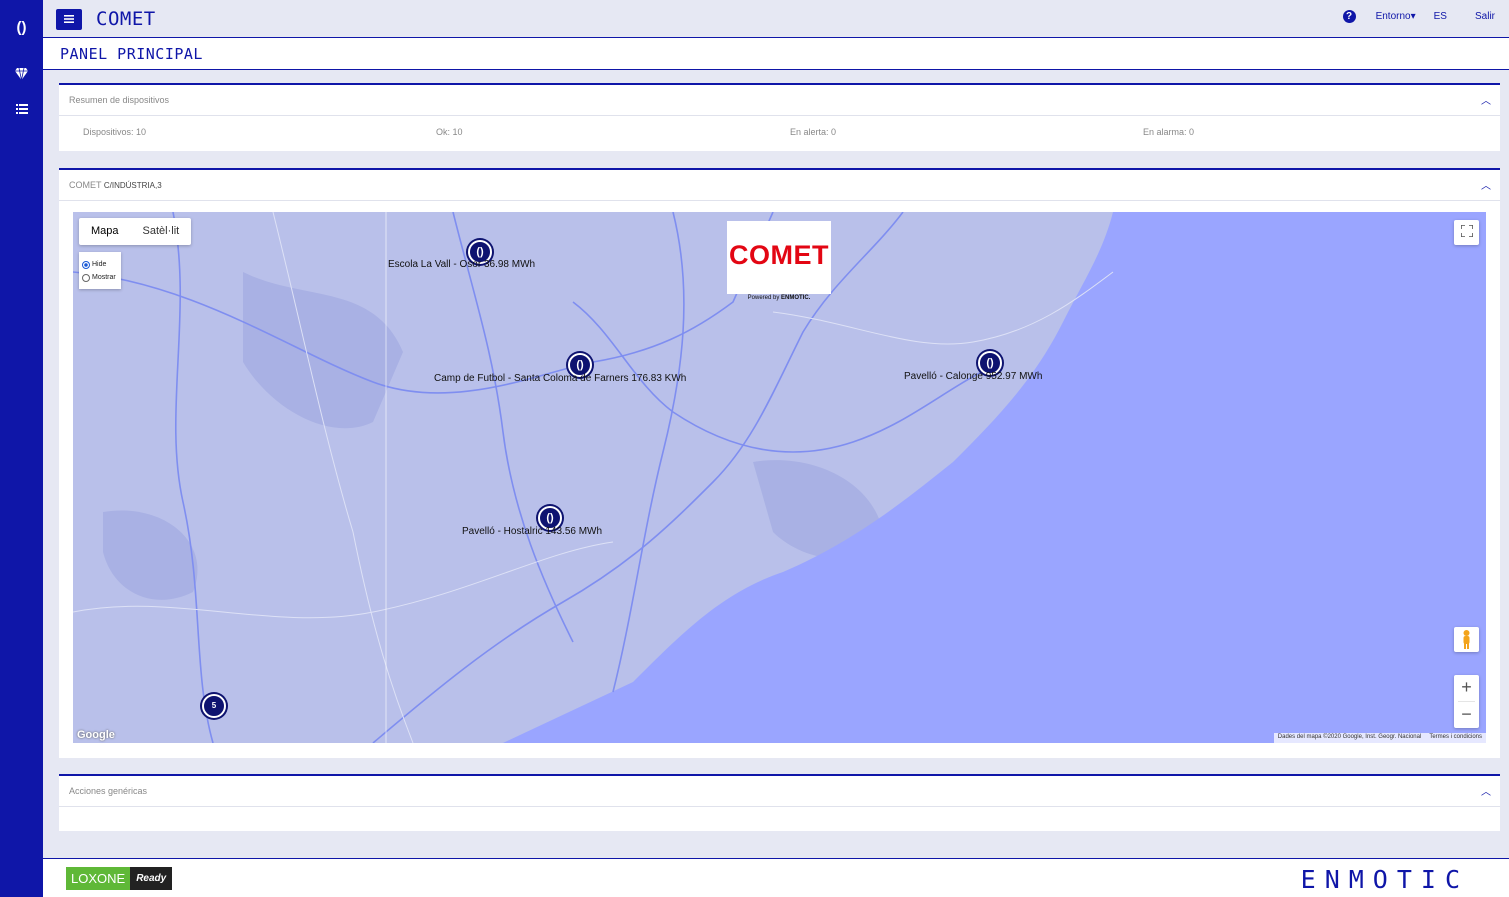 The image size is (1509, 897). What do you see at coordinates (1466, 715) in the screenshot?
I see `zoom-out-button: −` at bounding box center [1466, 715].